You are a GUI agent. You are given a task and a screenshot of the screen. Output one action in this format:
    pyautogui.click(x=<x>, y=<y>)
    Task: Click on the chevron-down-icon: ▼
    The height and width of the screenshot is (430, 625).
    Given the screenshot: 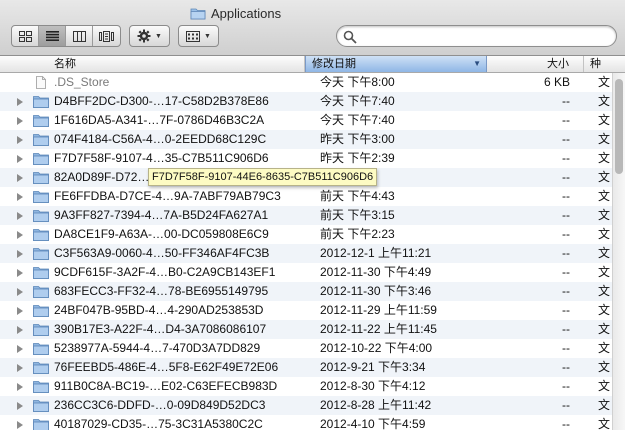 What is the action you would take?
    pyautogui.click(x=158, y=36)
    